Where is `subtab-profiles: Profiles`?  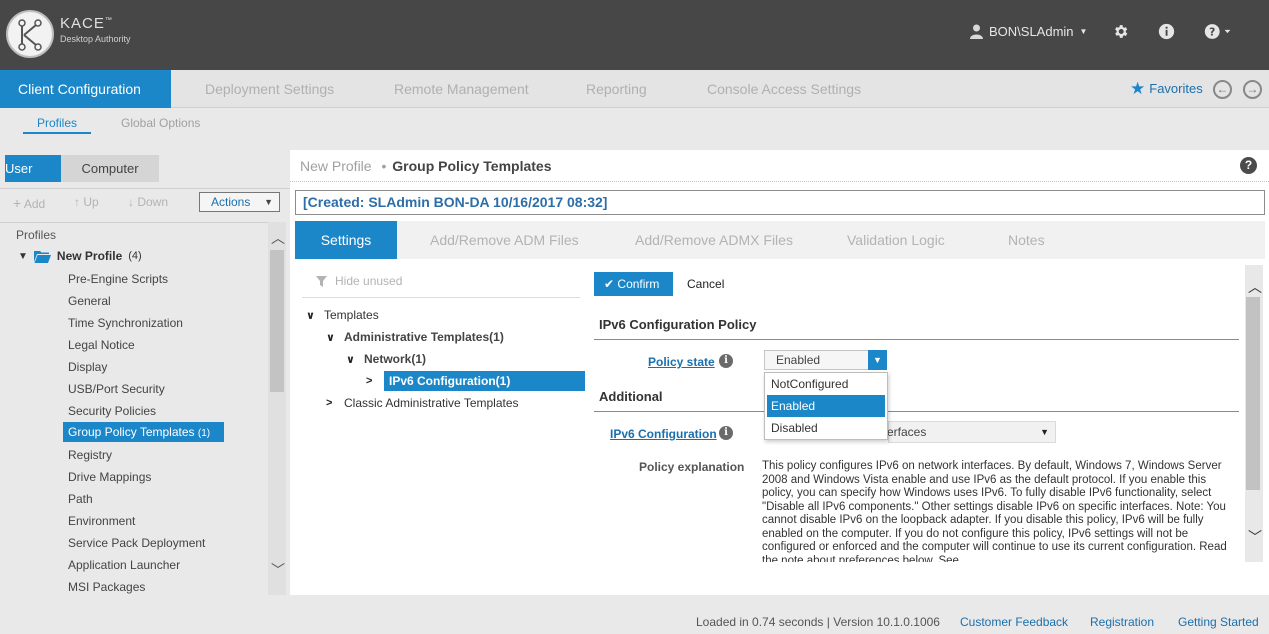 subtab-profiles: Profiles is located at coordinates (57, 125).